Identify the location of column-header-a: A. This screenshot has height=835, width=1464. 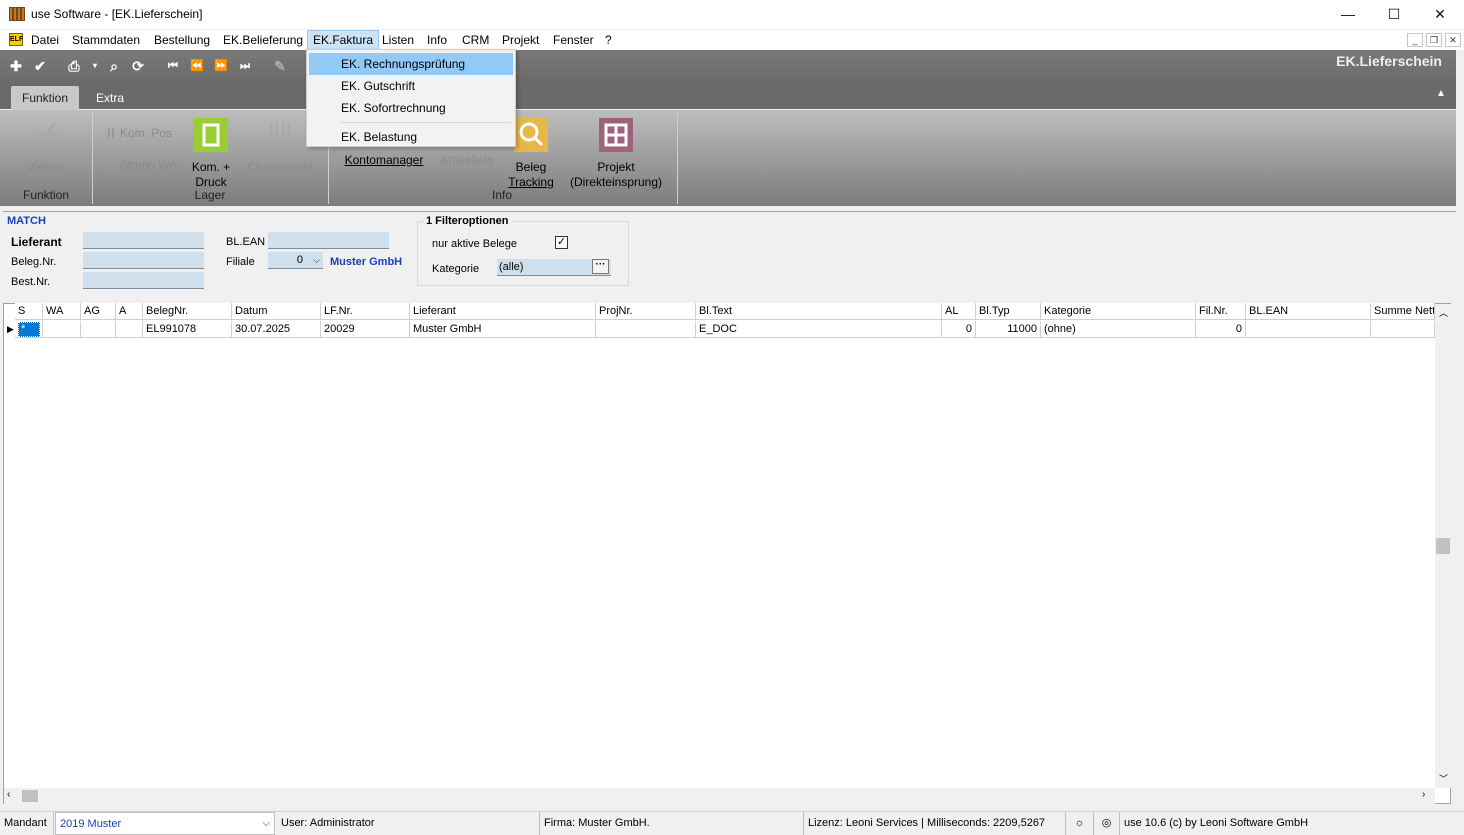
(129, 311).